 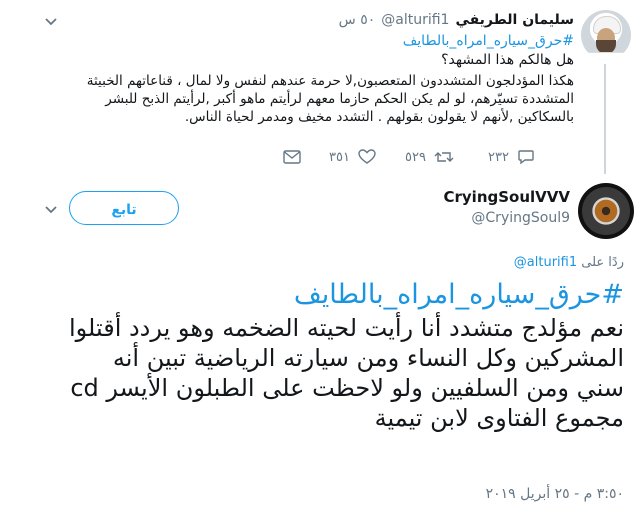 I want to click on replying-to-handle: @alturifi1, so click(x=545, y=262).